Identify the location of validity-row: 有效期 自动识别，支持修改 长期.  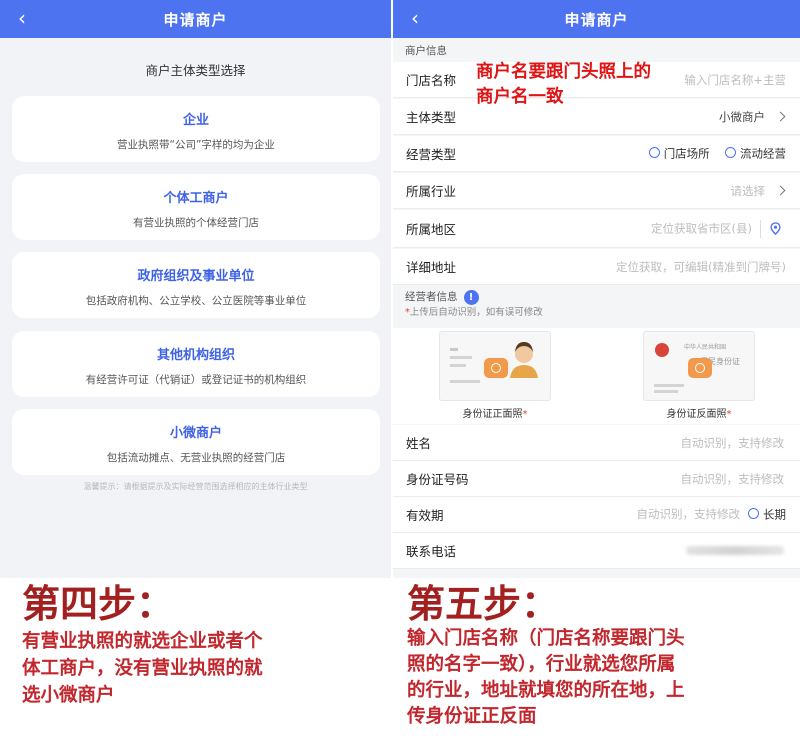
(596, 515).